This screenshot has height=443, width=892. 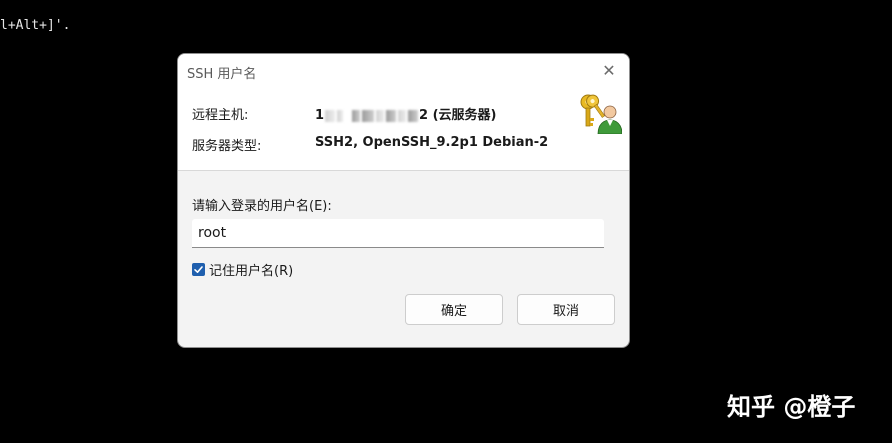 What do you see at coordinates (566, 309) in the screenshot?
I see `cancel-button: 取消` at bounding box center [566, 309].